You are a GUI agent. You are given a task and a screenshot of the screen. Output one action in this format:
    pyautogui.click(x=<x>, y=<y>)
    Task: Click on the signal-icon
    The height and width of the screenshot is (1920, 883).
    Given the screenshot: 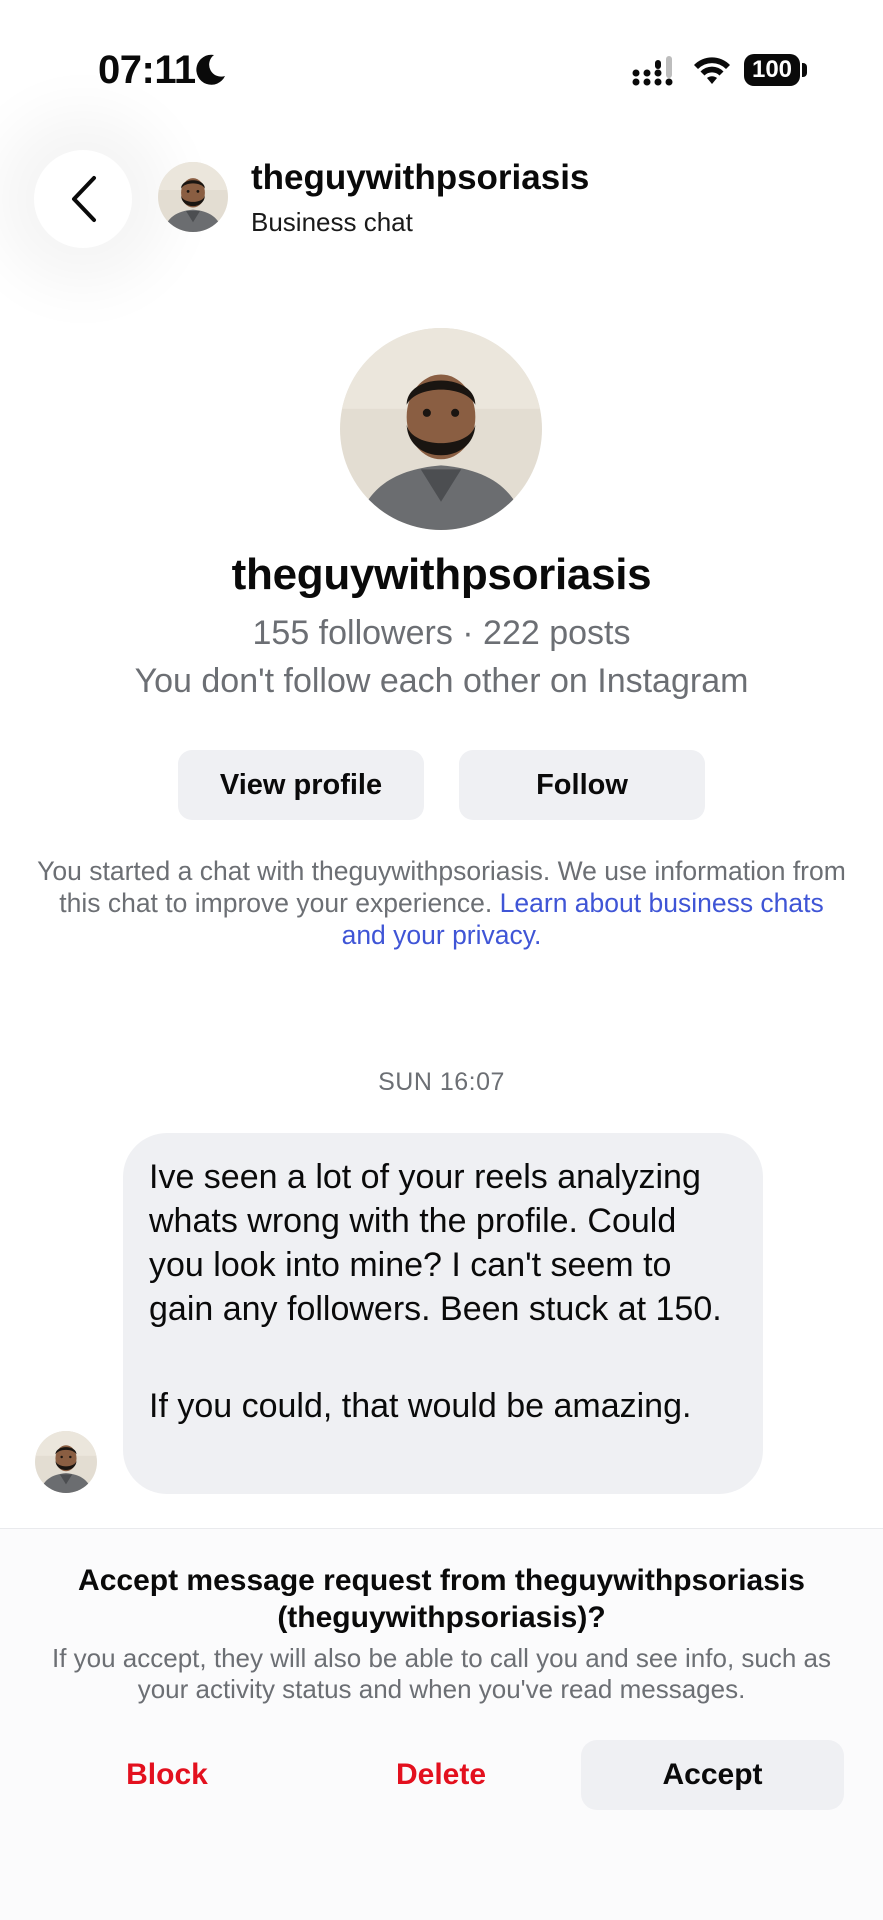 What is the action you would take?
    pyautogui.click(x=652, y=71)
    